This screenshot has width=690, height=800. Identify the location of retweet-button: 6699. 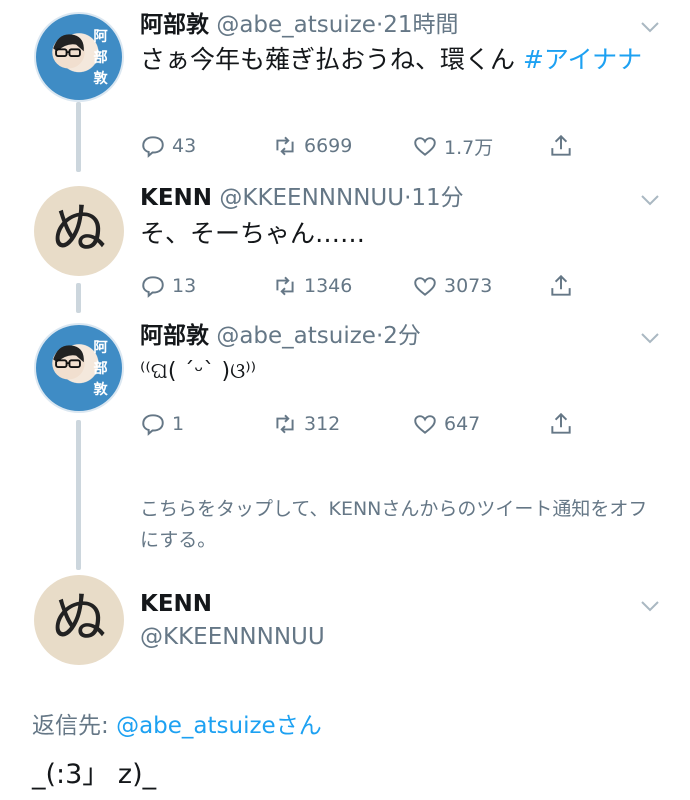
(312, 146).